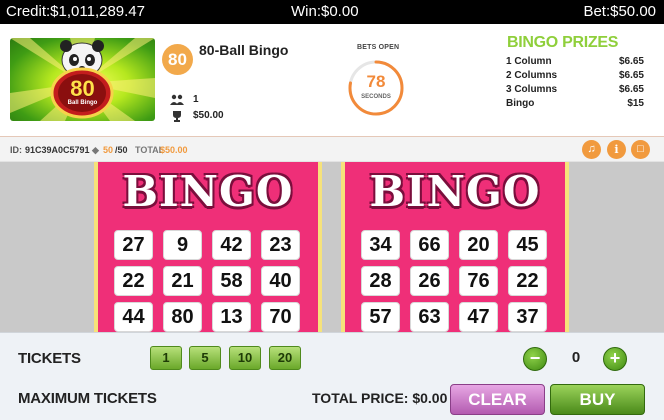 Image resolution: width=664 pixels, height=420 pixels. I want to click on logo-caption: Ball Bingo, so click(82, 103).